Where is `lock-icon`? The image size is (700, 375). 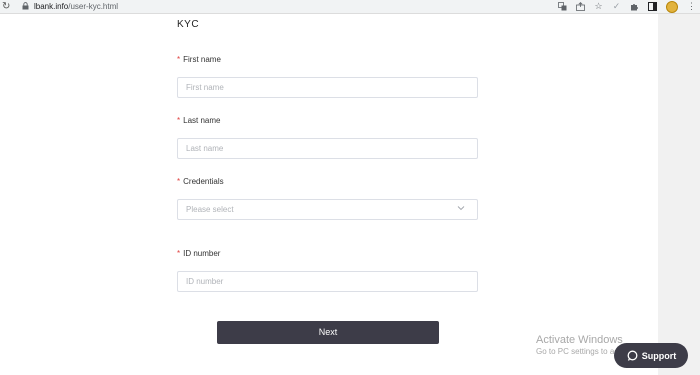 lock-icon is located at coordinates (25, 6).